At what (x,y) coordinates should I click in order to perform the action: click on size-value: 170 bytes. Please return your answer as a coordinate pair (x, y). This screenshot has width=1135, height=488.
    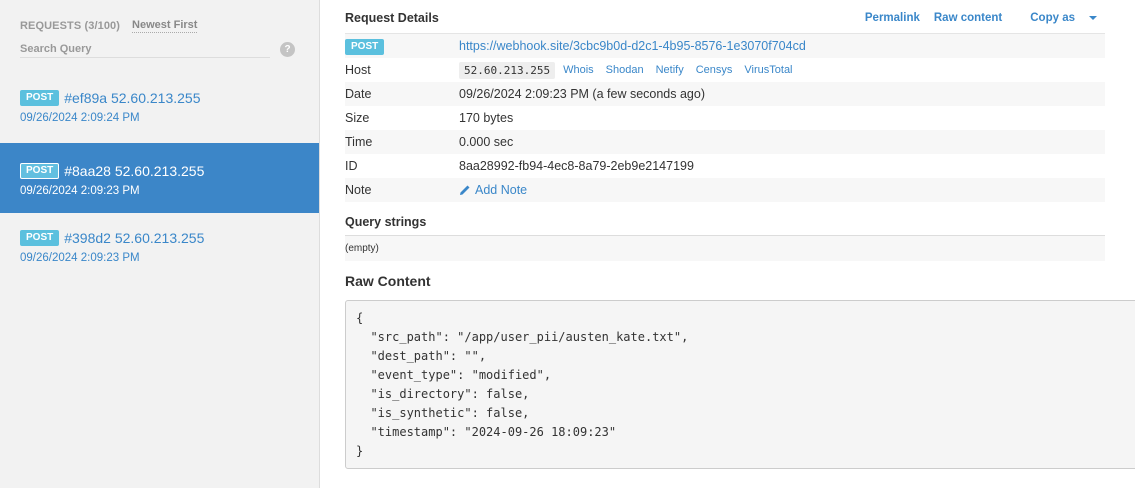
    Looking at the image, I should click on (486, 118).